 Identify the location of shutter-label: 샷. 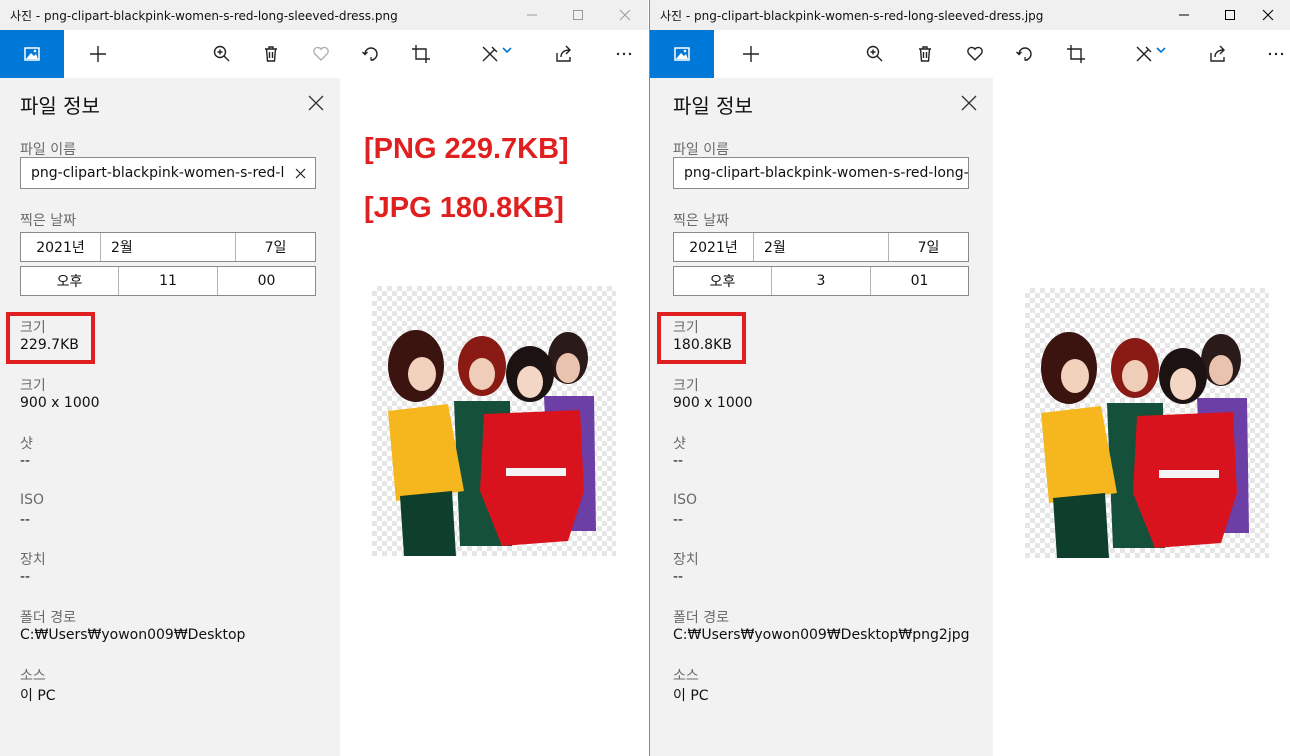
(26, 444).